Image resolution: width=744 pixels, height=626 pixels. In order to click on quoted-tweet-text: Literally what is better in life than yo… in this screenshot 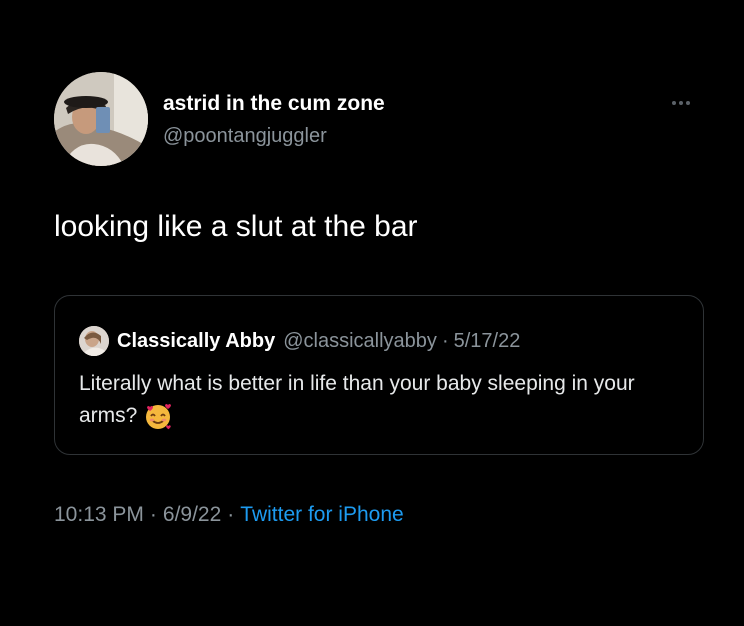, I will do `click(379, 400)`.